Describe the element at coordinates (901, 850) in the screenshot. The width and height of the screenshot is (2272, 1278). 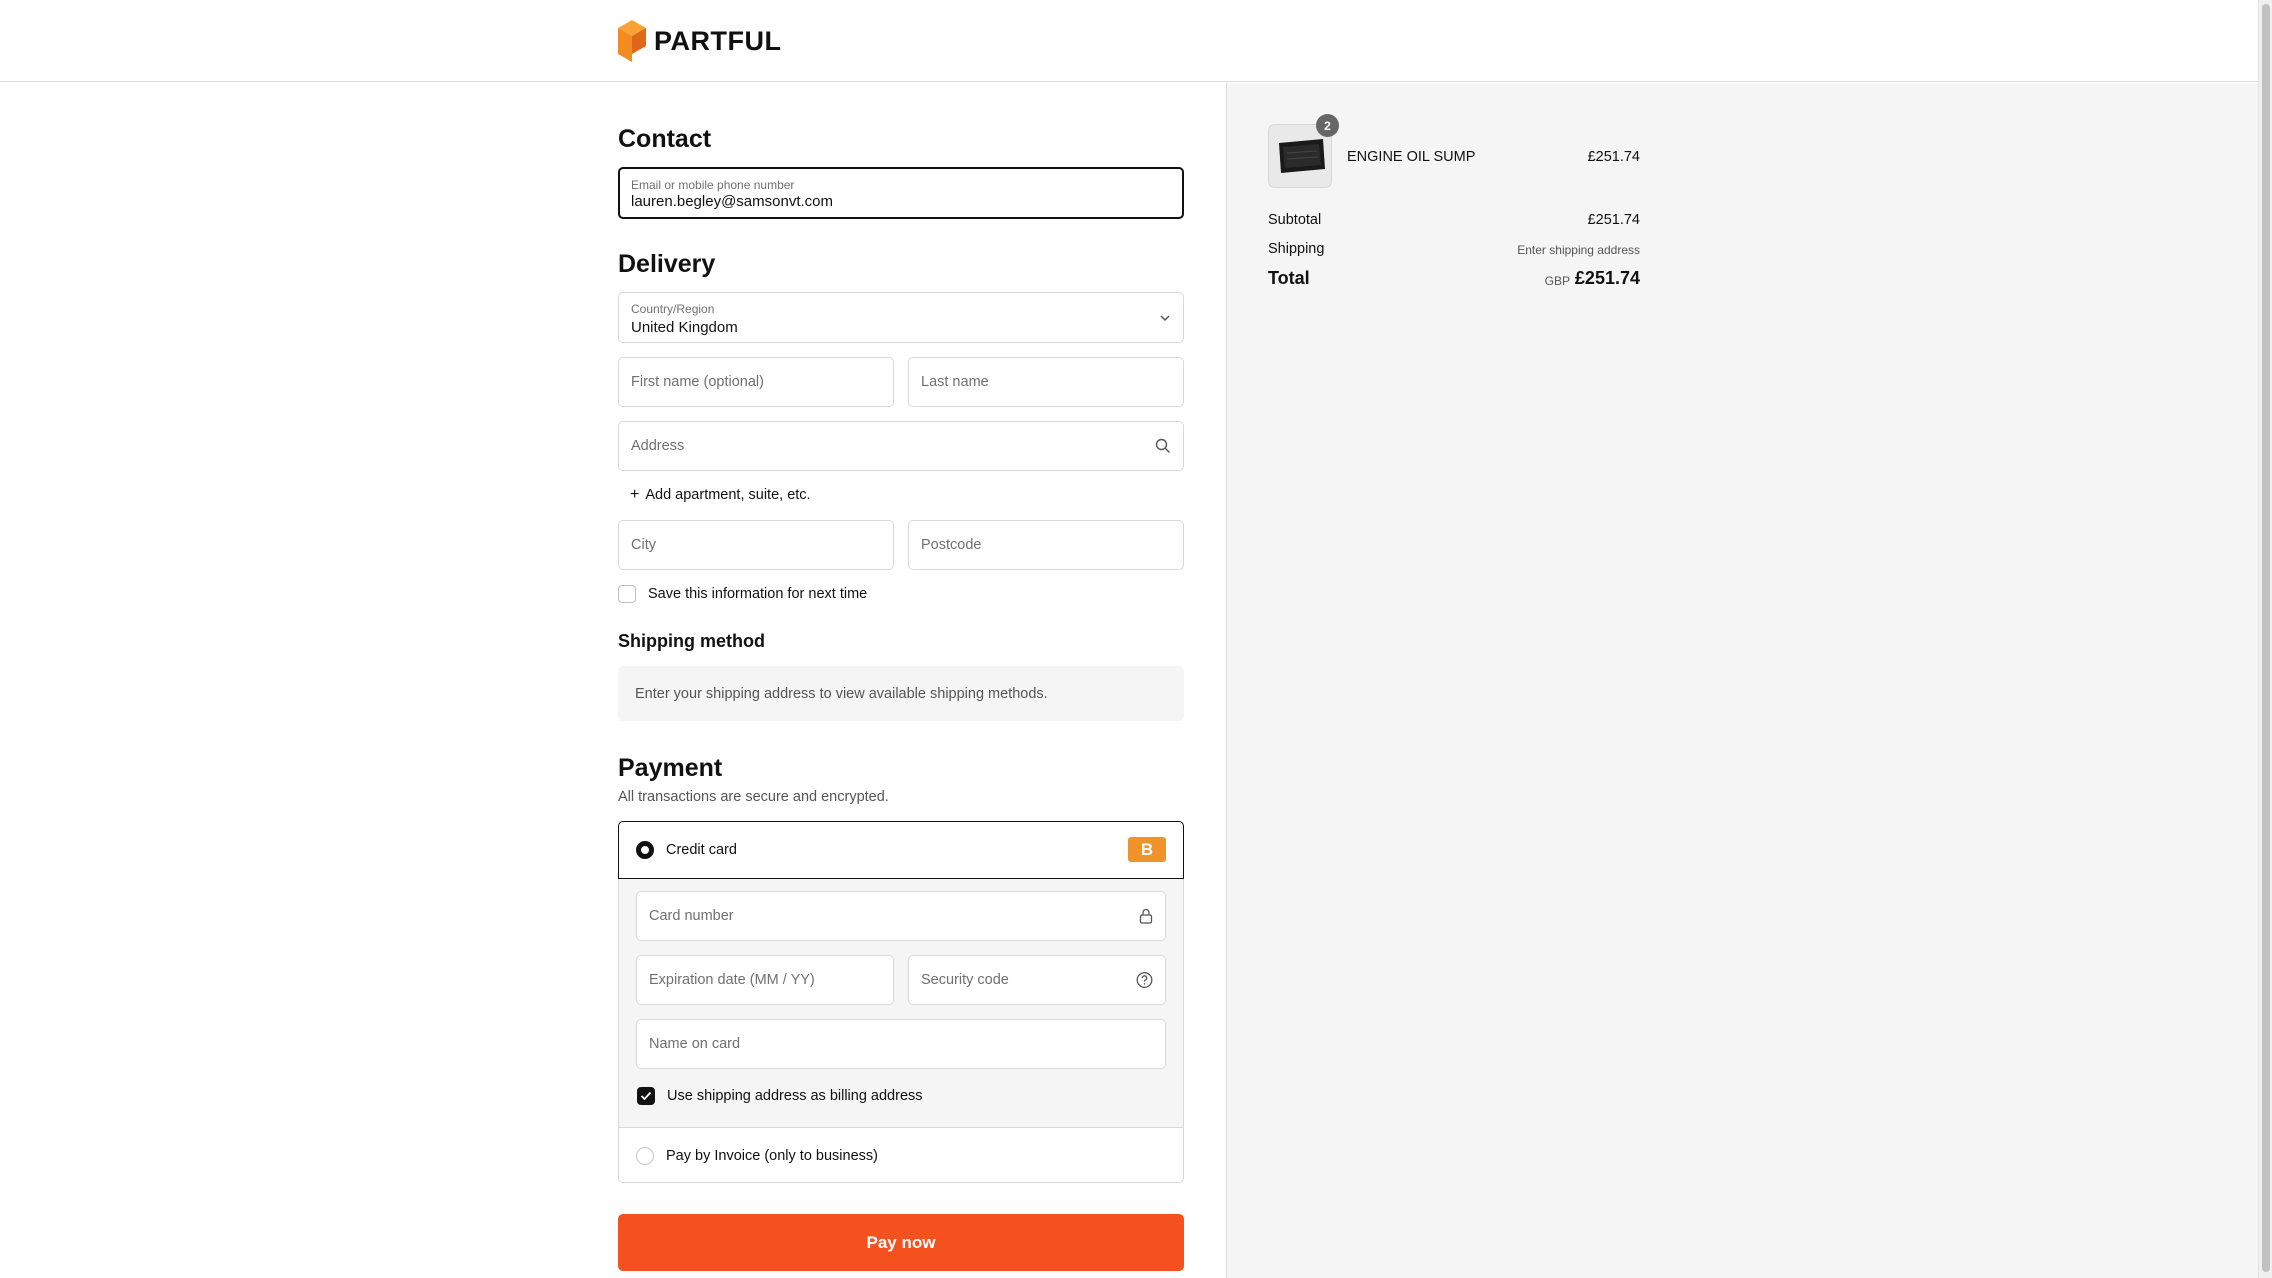
I see `credit-card-option: Credit card B` at that location.